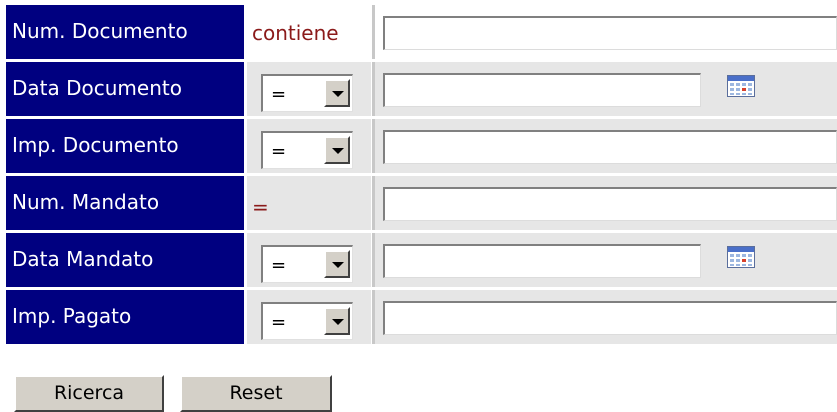  I want to click on label-num-documento: Num. Documento, so click(125, 32).